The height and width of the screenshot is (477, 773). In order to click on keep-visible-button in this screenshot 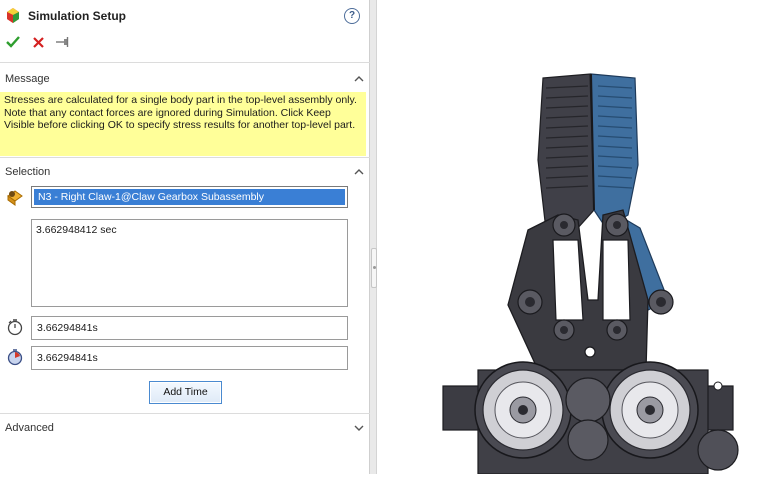, I will do `click(63, 42)`.